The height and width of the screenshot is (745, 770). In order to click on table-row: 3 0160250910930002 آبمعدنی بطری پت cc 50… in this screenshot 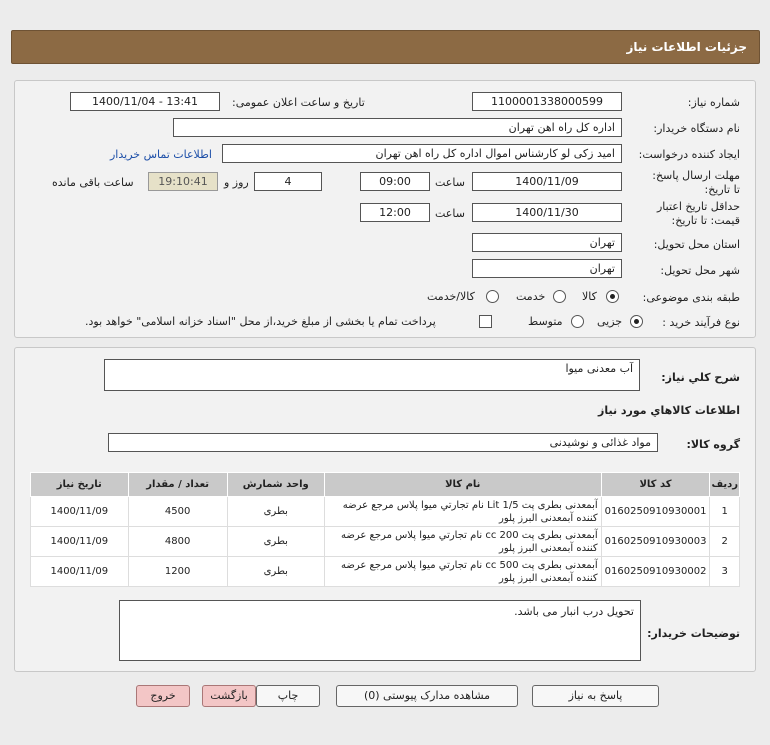, I will do `click(385, 571)`.